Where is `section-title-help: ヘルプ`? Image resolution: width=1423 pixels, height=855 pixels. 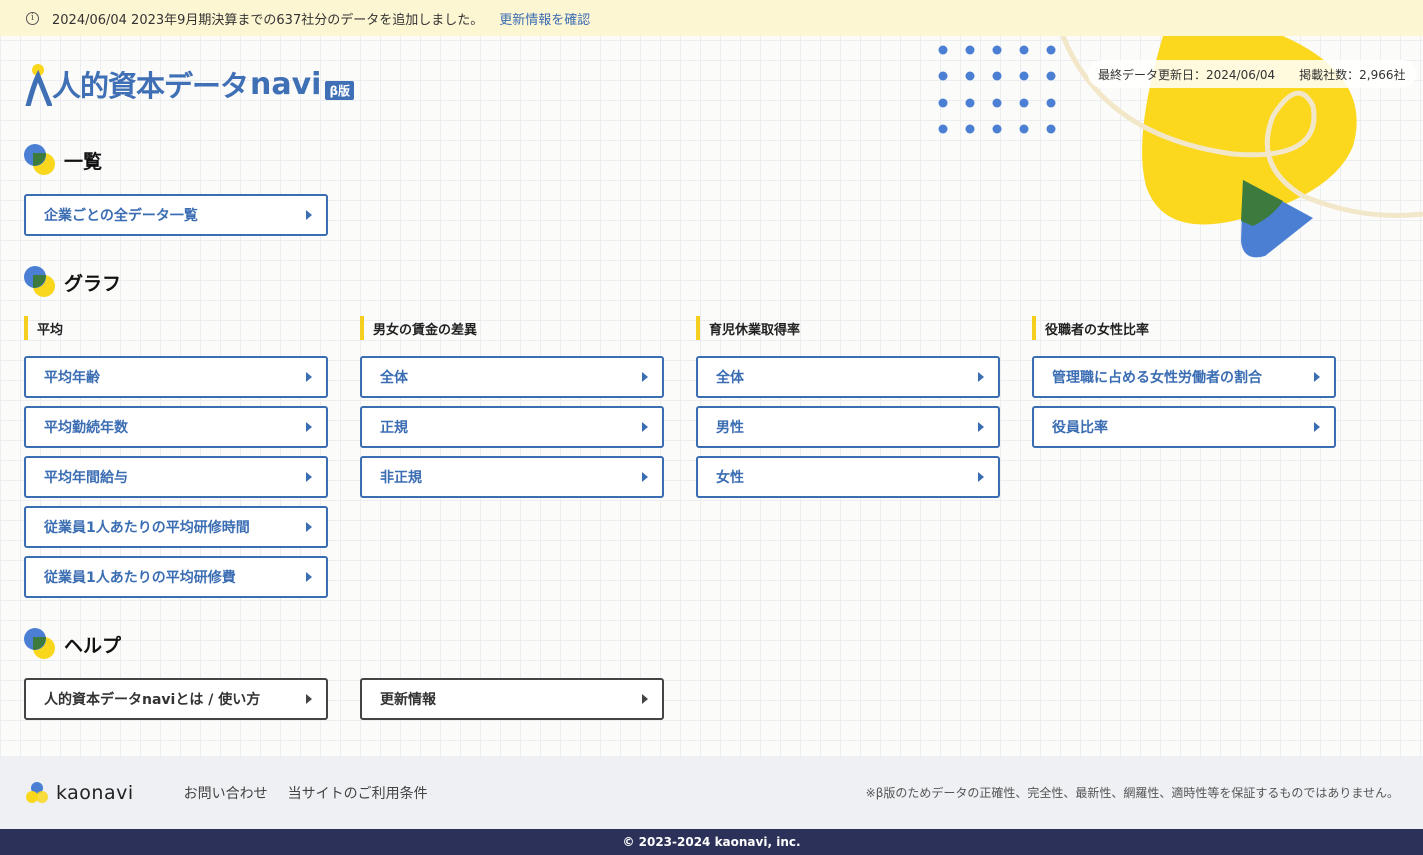 section-title-help: ヘルプ is located at coordinates (72, 644).